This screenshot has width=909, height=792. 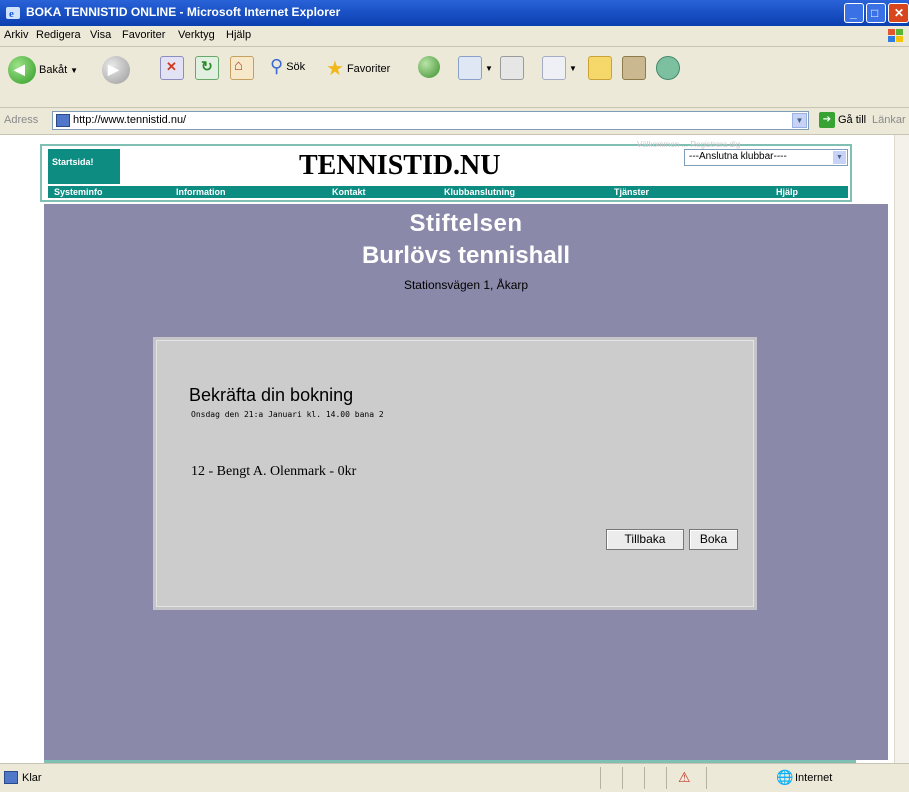 I want to click on search-icon: ⚲, so click(x=277, y=66).